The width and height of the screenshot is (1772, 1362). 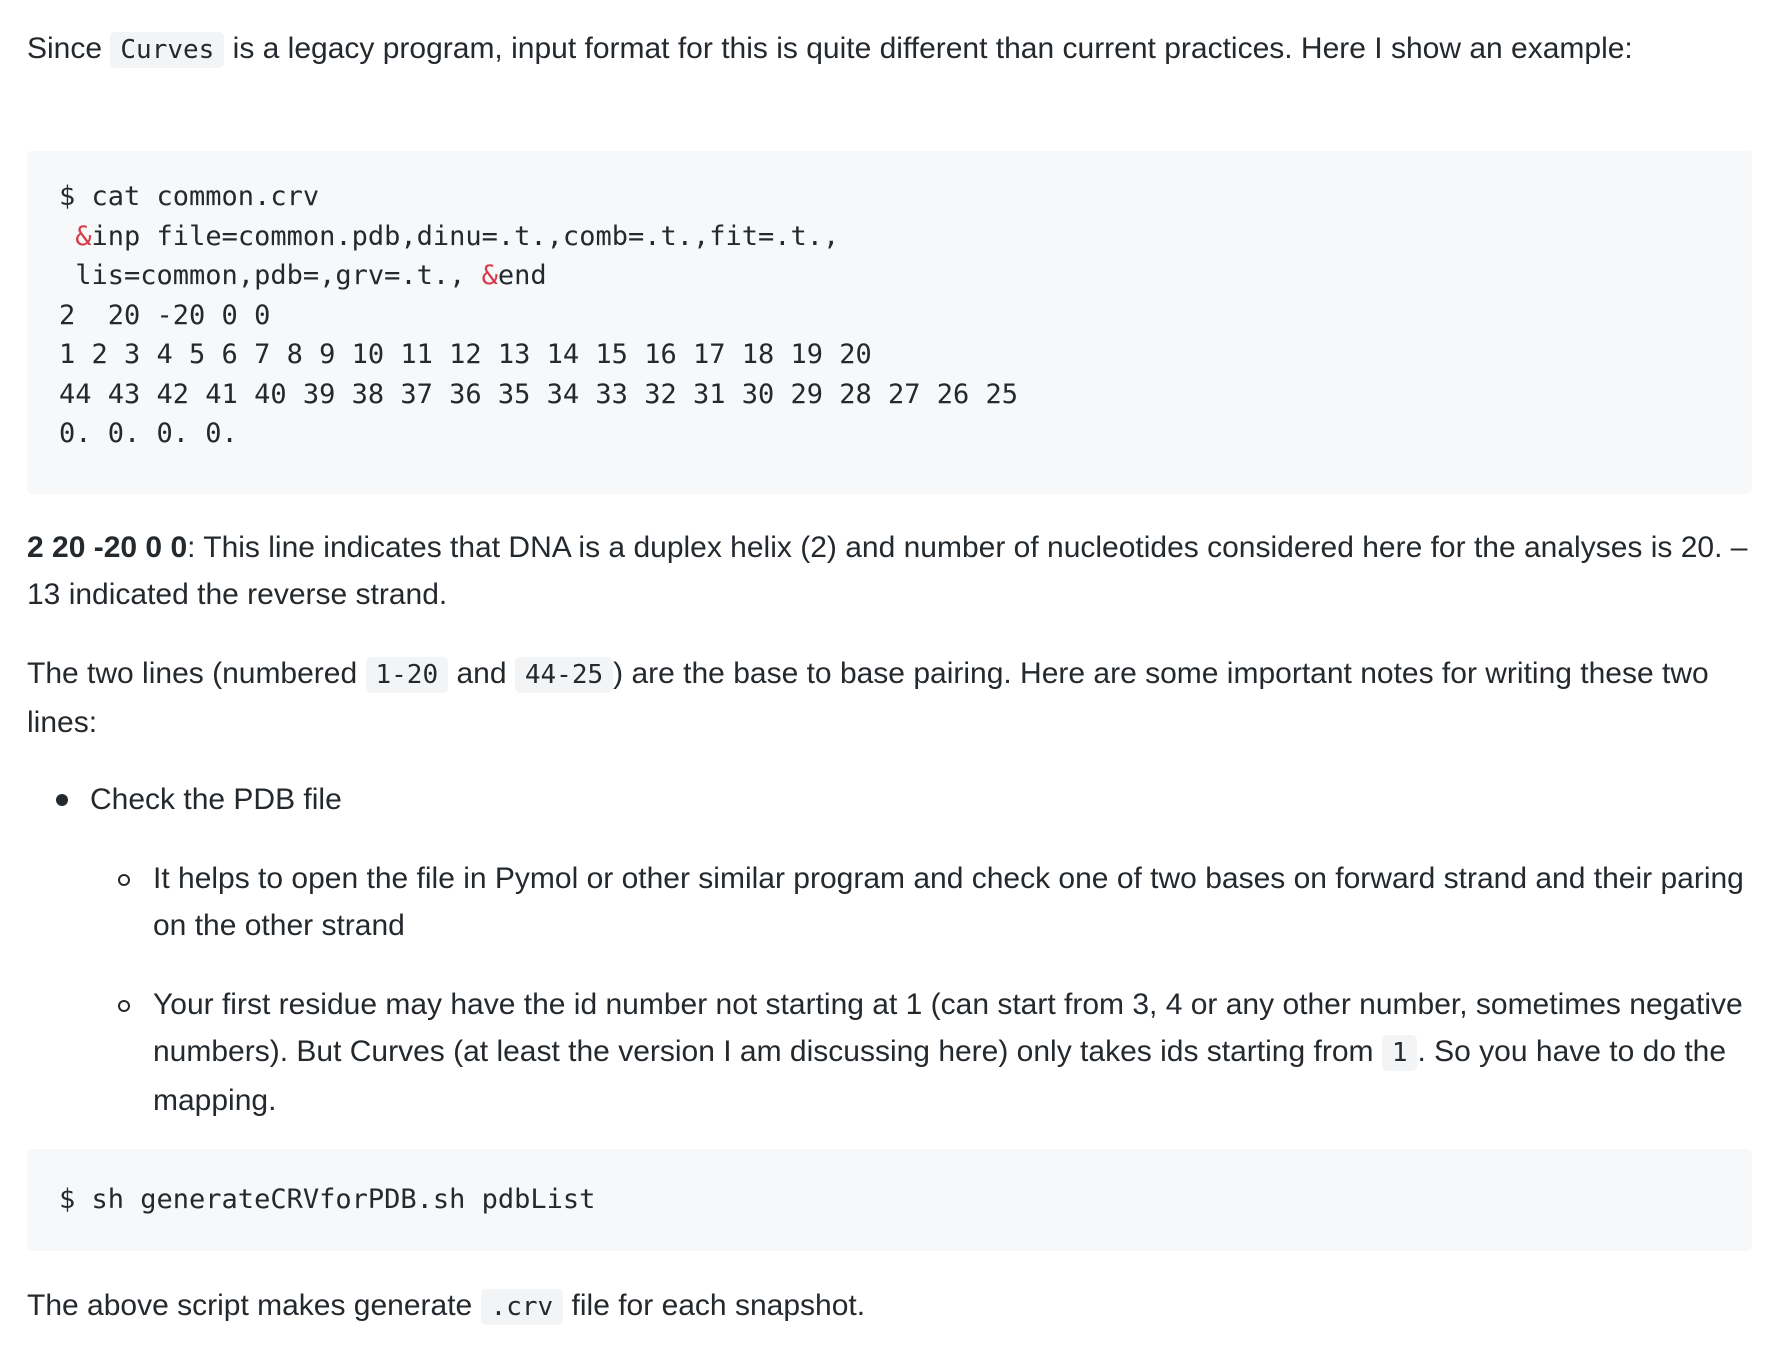 What do you see at coordinates (189, 196) in the screenshot?
I see `code-line: $ cat common.crv` at bounding box center [189, 196].